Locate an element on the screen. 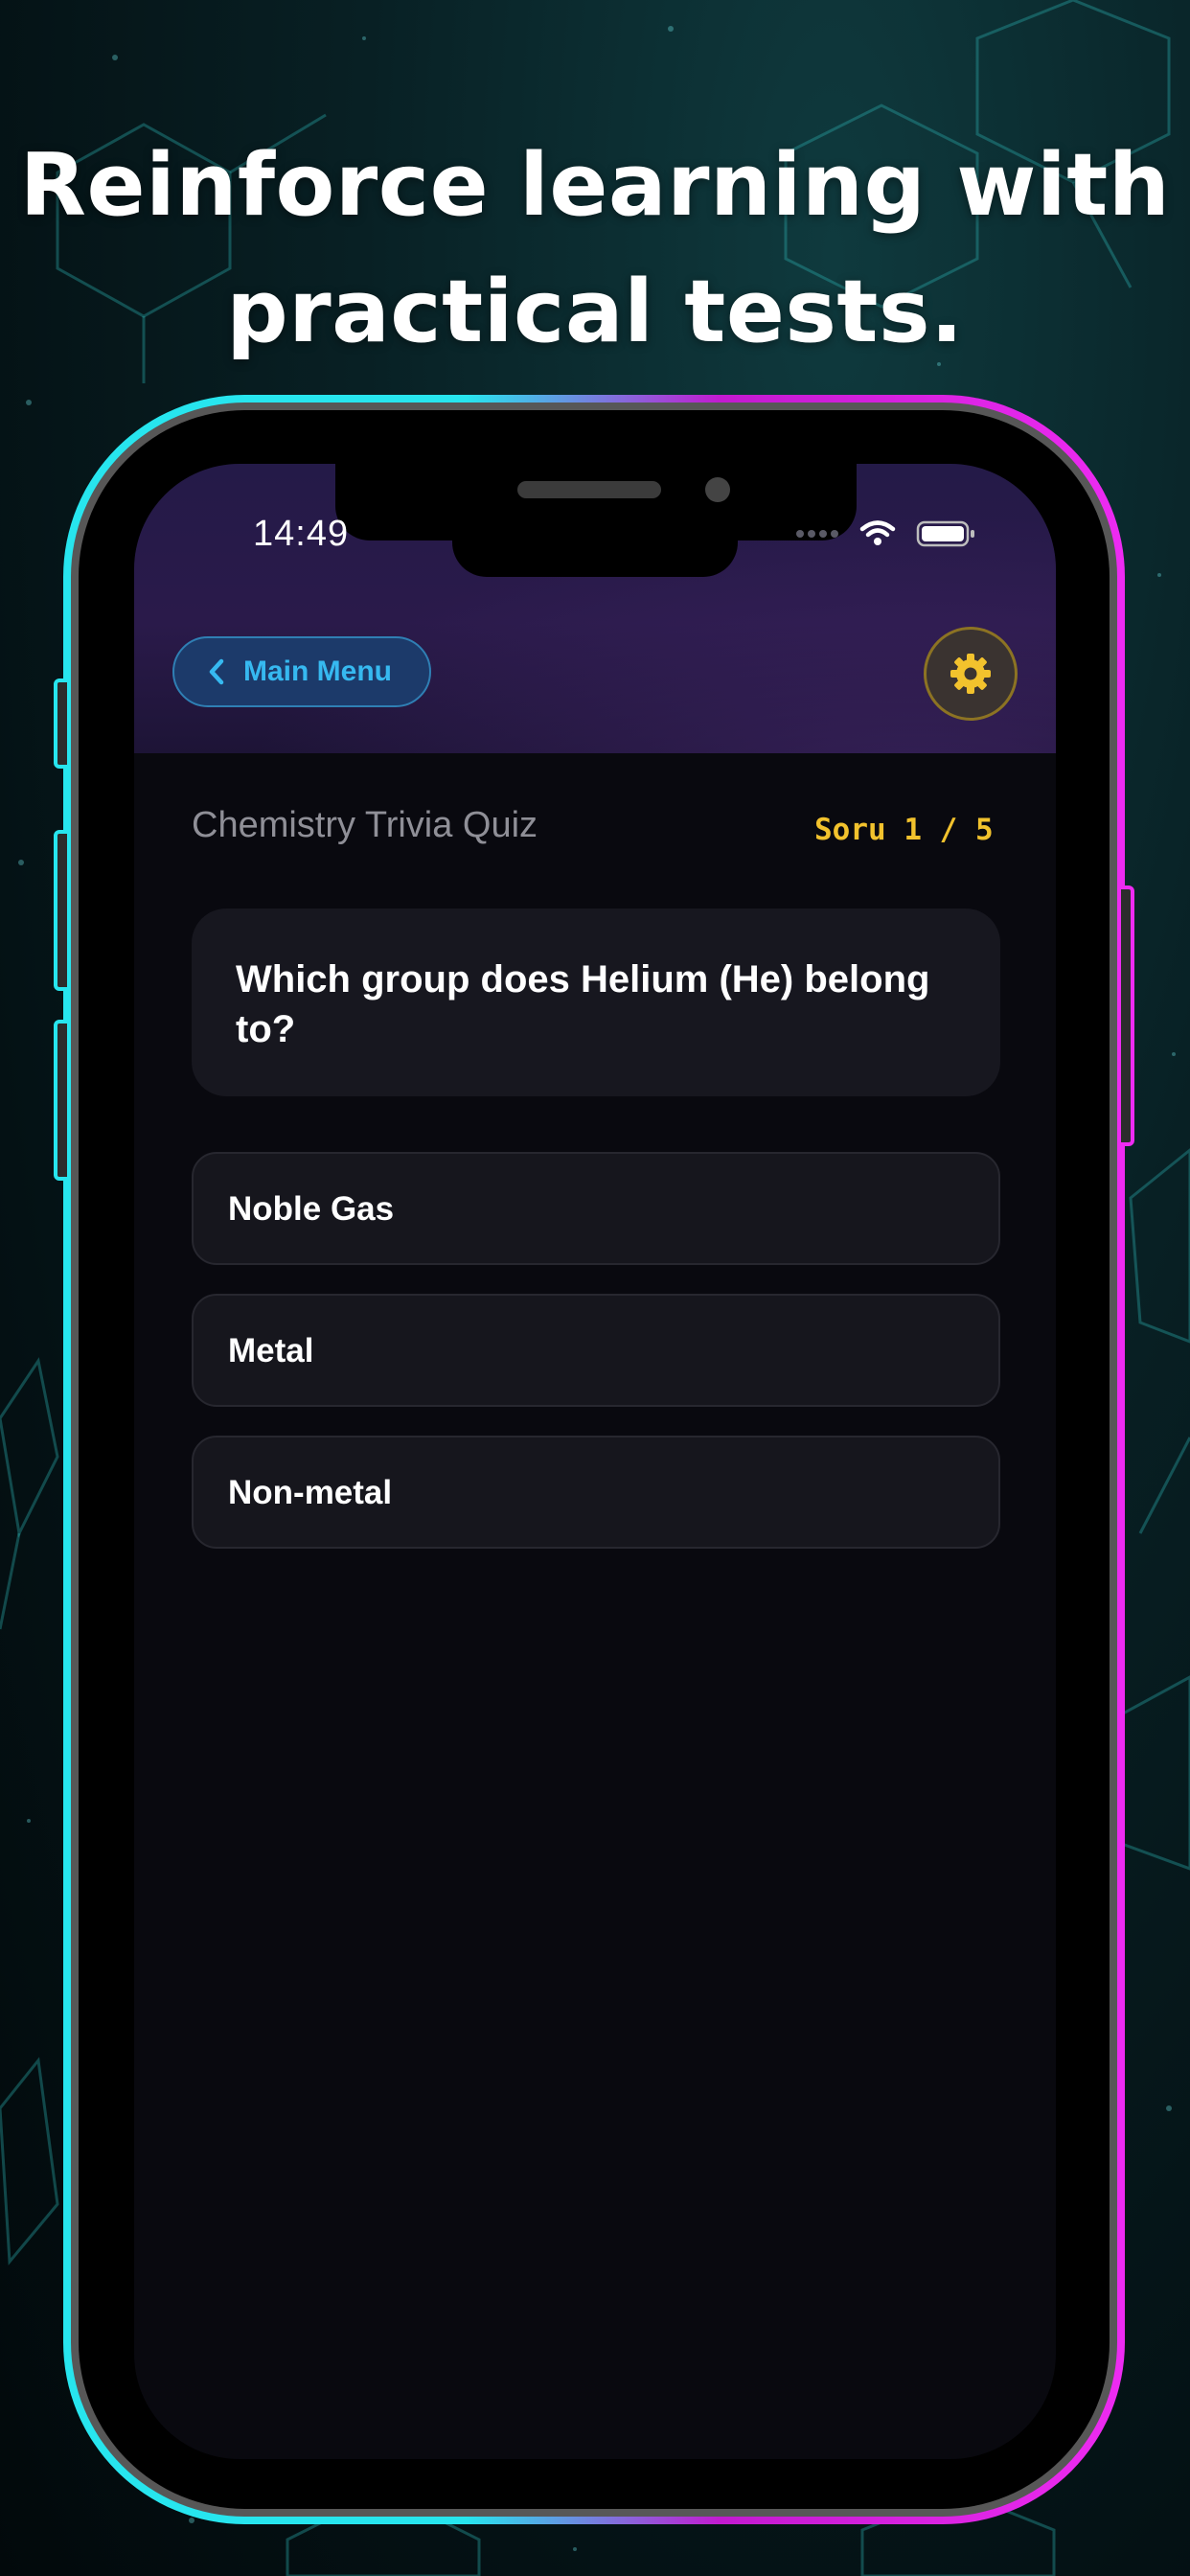 The height and width of the screenshot is (2576, 1190). headline-line-2: practical tests. is located at coordinates (595, 312).